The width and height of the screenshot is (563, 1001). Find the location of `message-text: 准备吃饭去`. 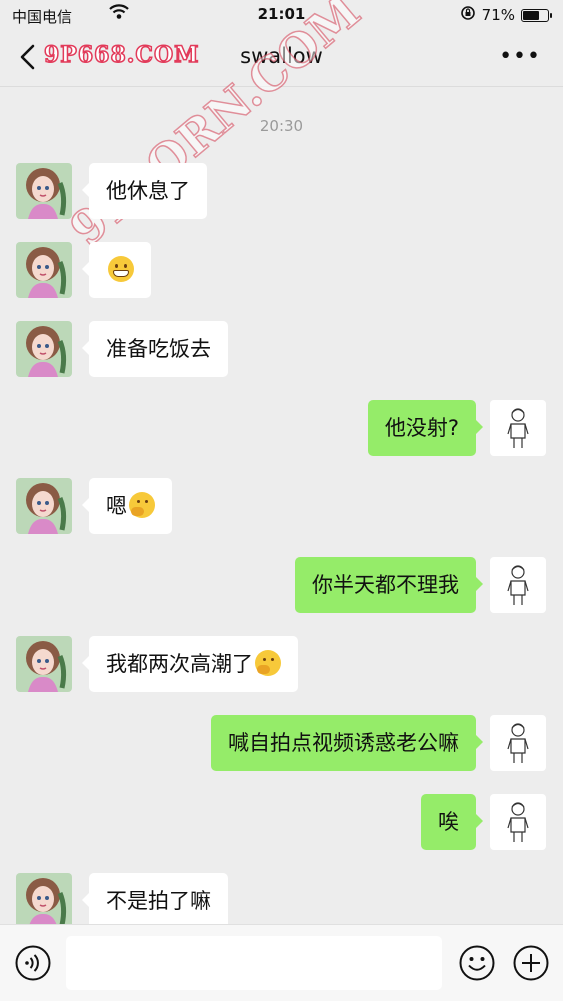

message-text: 准备吃饭去 is located at coordinates (158, 349).